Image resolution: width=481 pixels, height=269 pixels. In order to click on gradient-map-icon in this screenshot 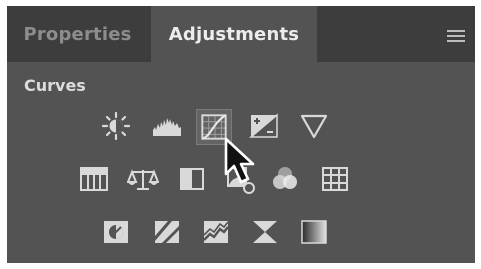, I will do `click(314, 232)`.